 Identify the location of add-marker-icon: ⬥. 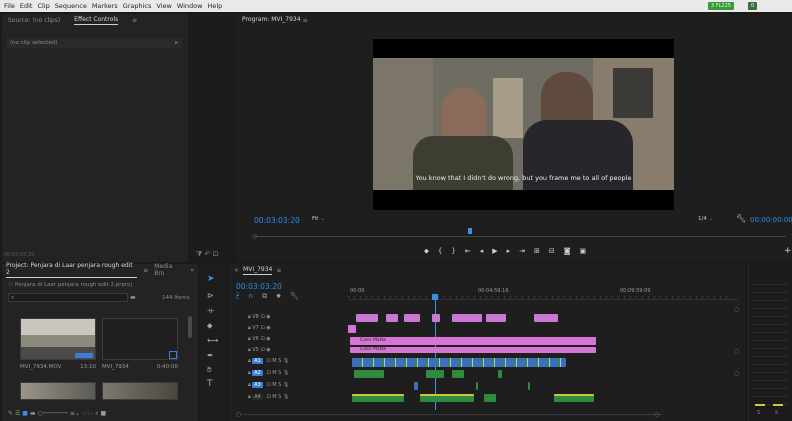
(431, 251).